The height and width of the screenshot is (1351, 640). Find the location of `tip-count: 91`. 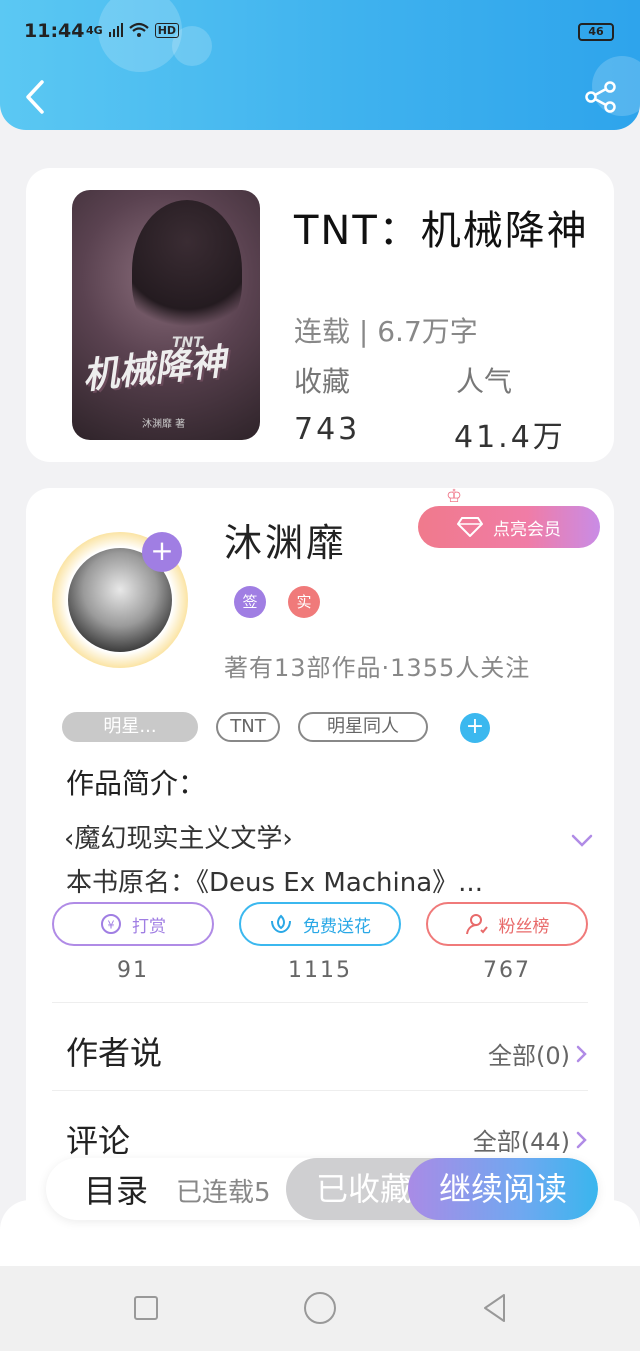

tip-count: 91 is located at coordinates (133, 970).